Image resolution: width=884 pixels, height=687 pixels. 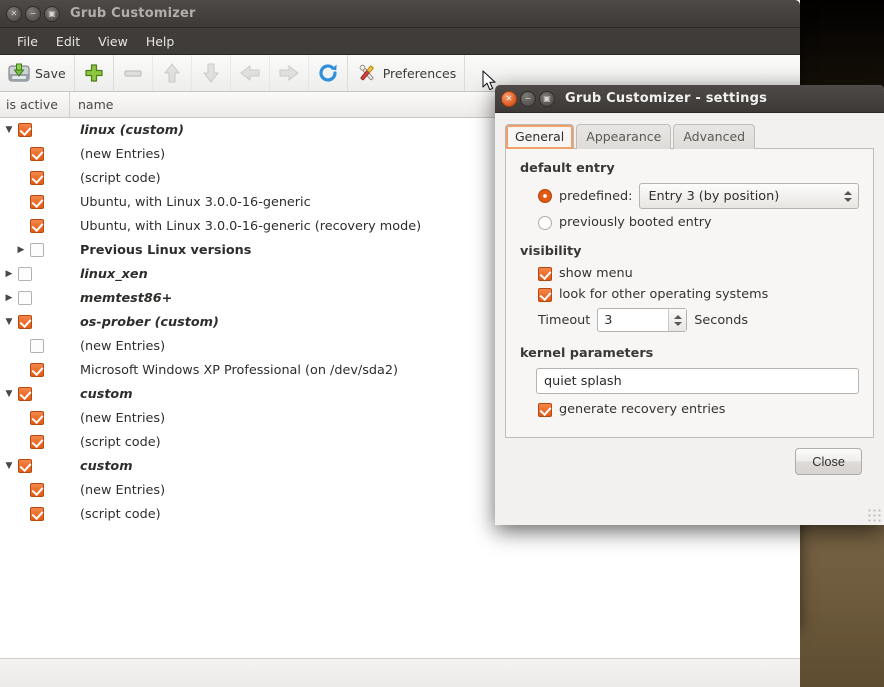 I want to click on predefined-entry-combobox: Entry 3 (by position), so click(x=749, y=196).